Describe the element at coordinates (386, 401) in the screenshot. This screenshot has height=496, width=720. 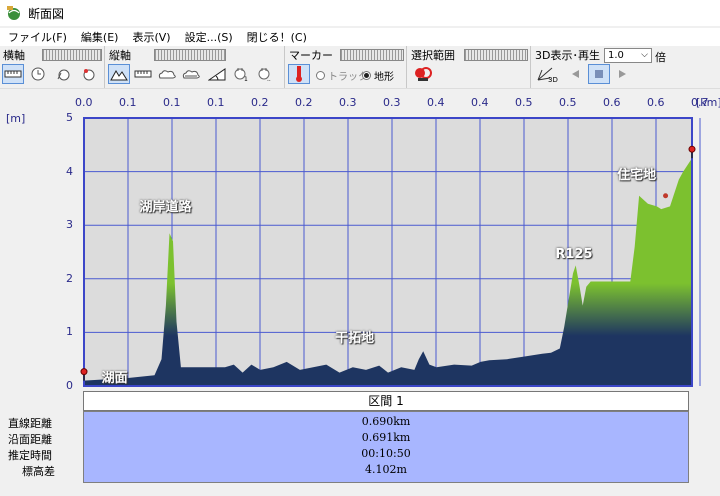
I see `section-header: 区間 1` at that location.